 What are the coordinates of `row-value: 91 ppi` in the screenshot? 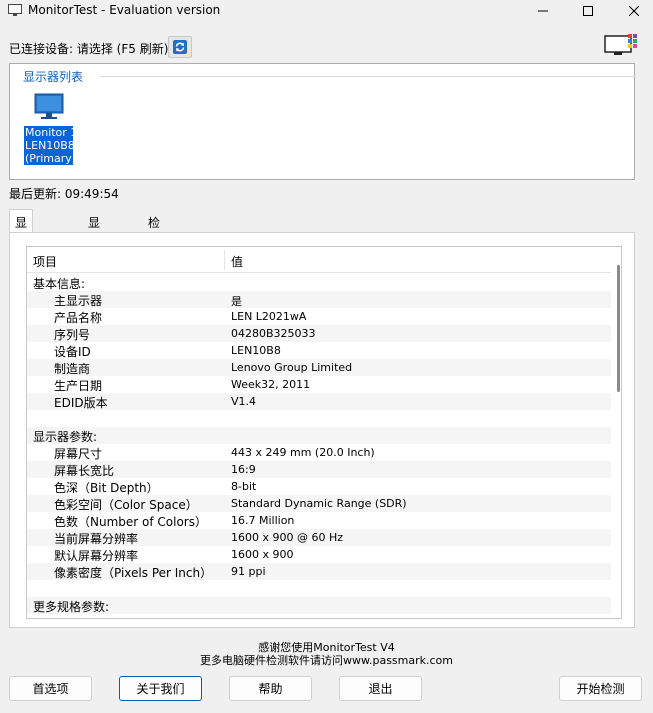 It's located at (248, 571).